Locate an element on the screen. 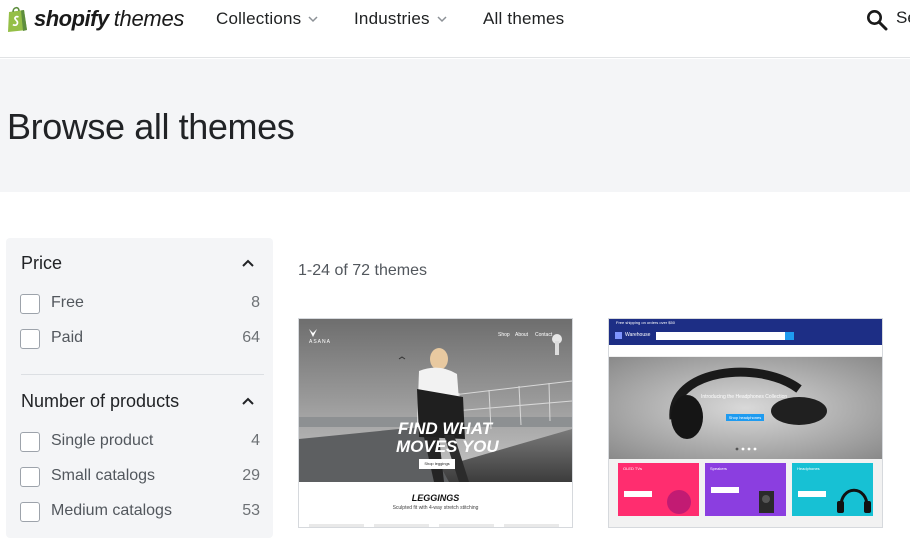 The width and height of the screenshot is (910, 538). option-count: 64 is located at coordinates (251, 337).